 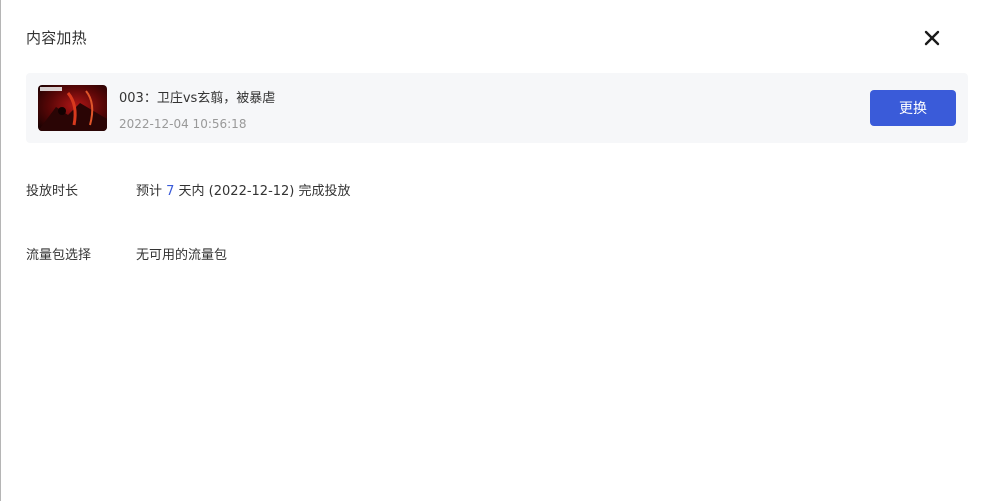 What do you see at coordinates (183, 124) in the screenshot?
I see `video-timestamp: 2022-12-04 10:56:18` at bounding box center [183, 124].